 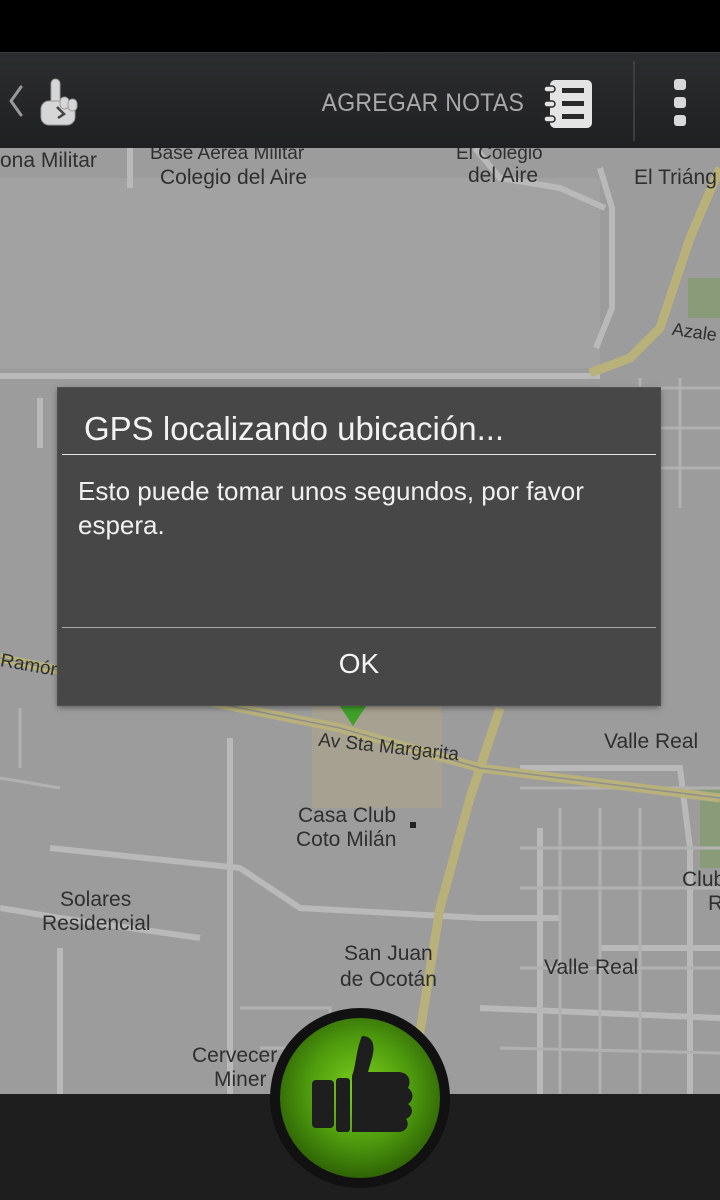 I want to click on ok-button: OK, so click(x=359, y=664).